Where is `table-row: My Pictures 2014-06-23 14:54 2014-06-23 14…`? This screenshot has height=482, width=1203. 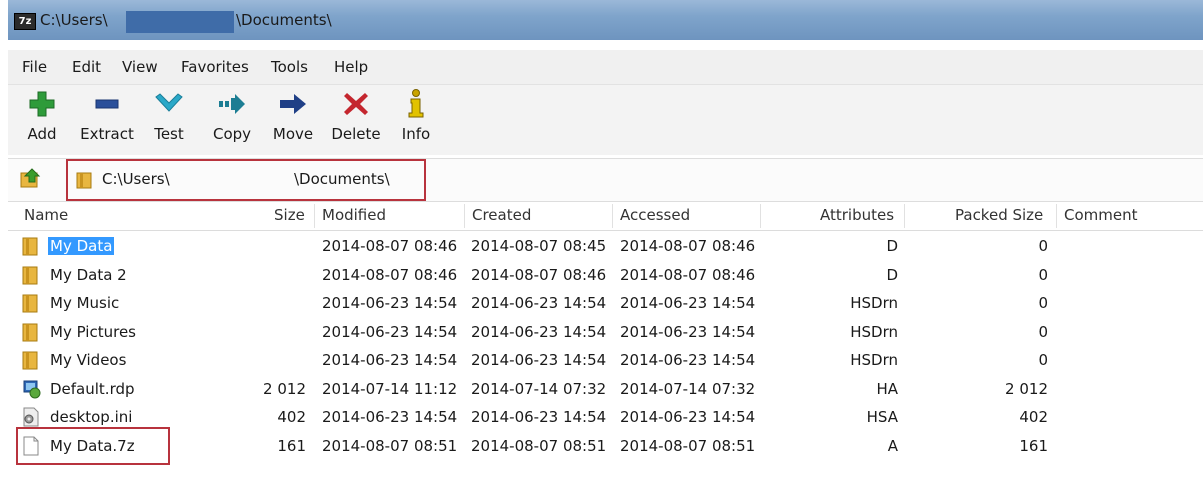
table-row: My Pictures 2014-06-23 14:54 2014-06-23 14… is located at coordinates (605, 332).